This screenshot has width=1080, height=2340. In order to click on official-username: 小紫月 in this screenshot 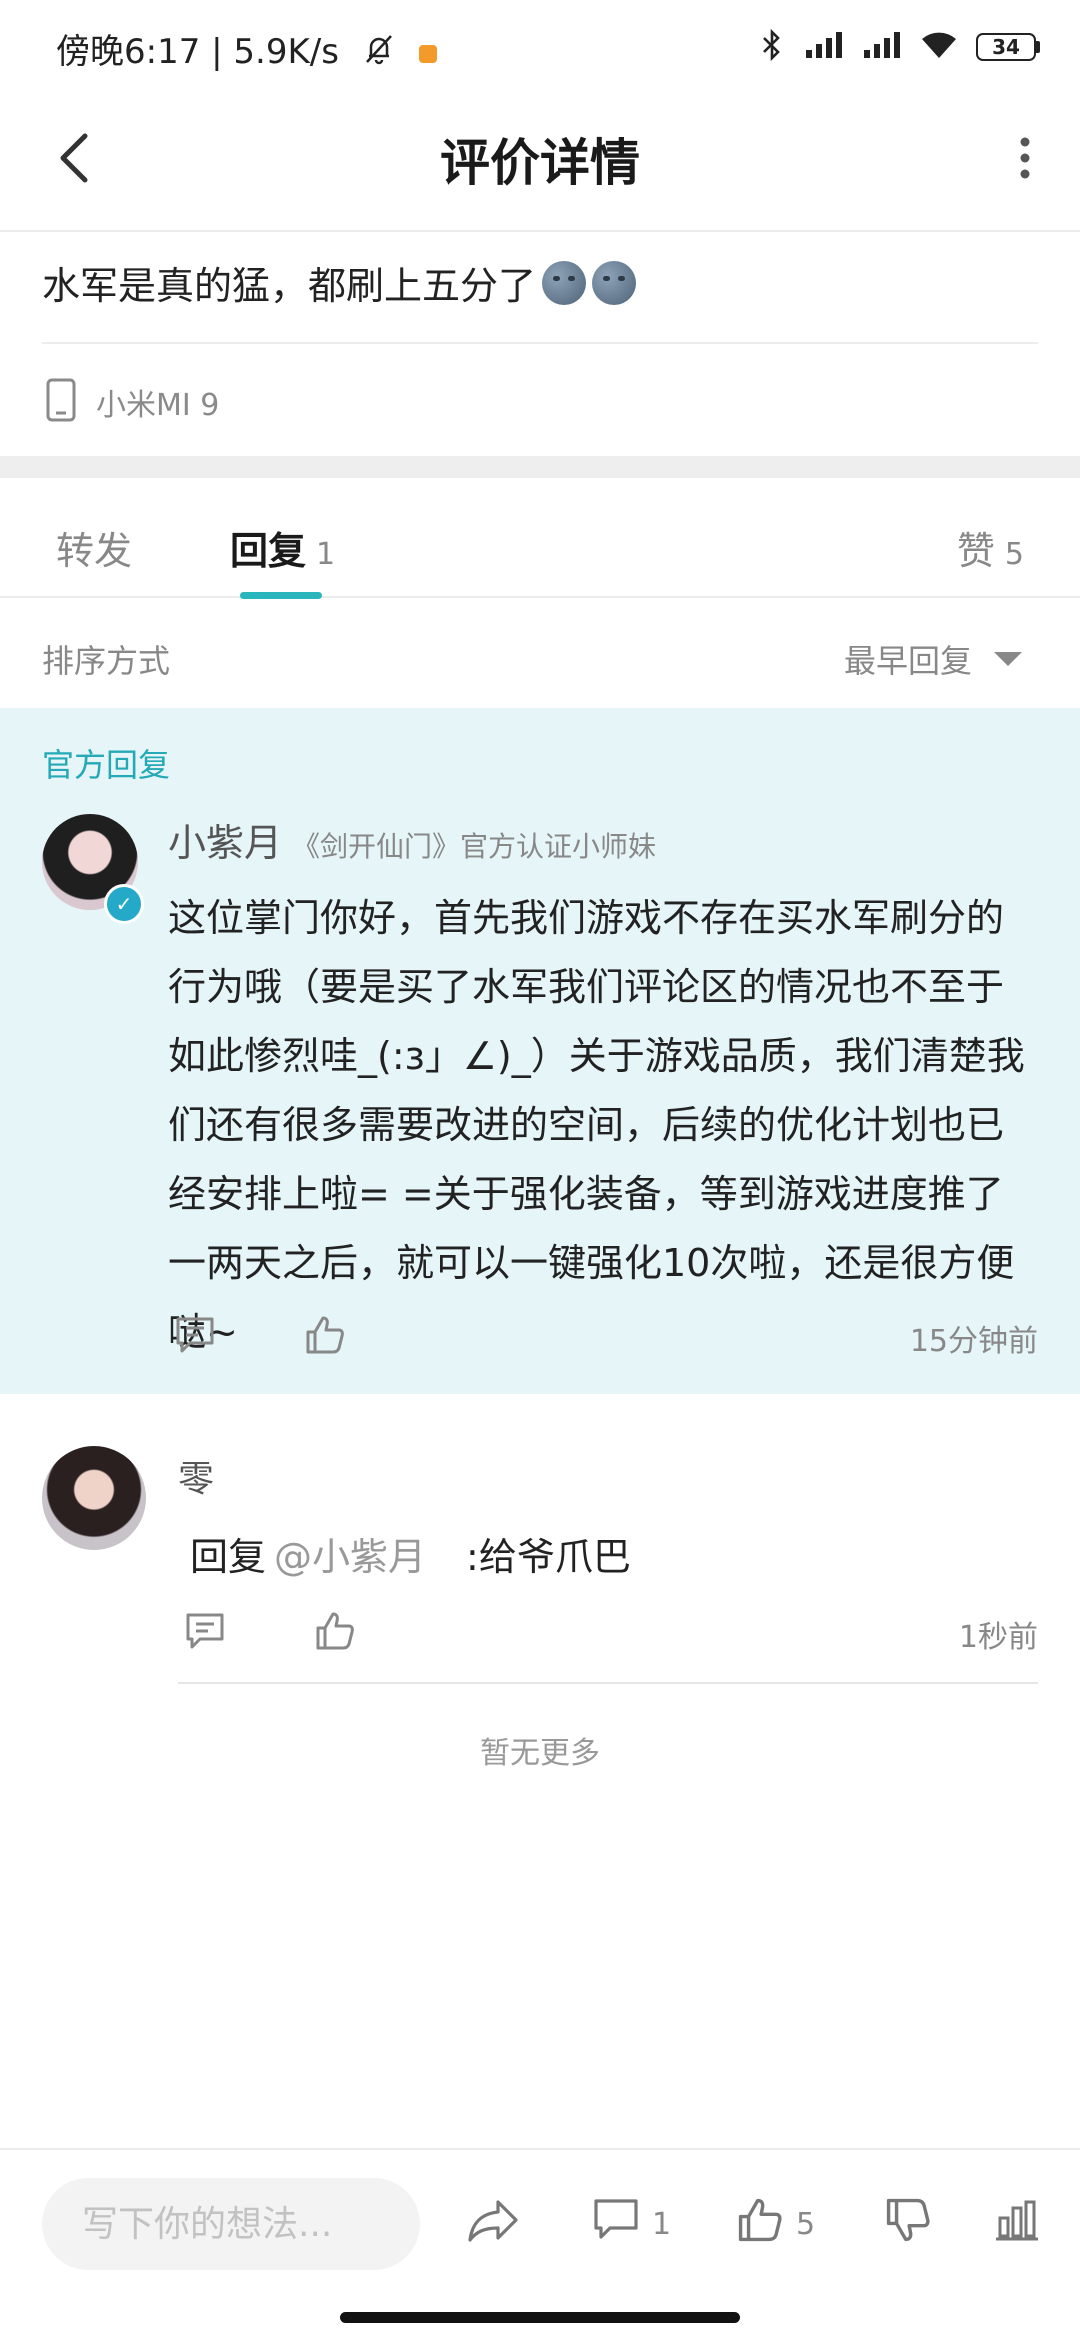, I will do `click(225, 839)`.